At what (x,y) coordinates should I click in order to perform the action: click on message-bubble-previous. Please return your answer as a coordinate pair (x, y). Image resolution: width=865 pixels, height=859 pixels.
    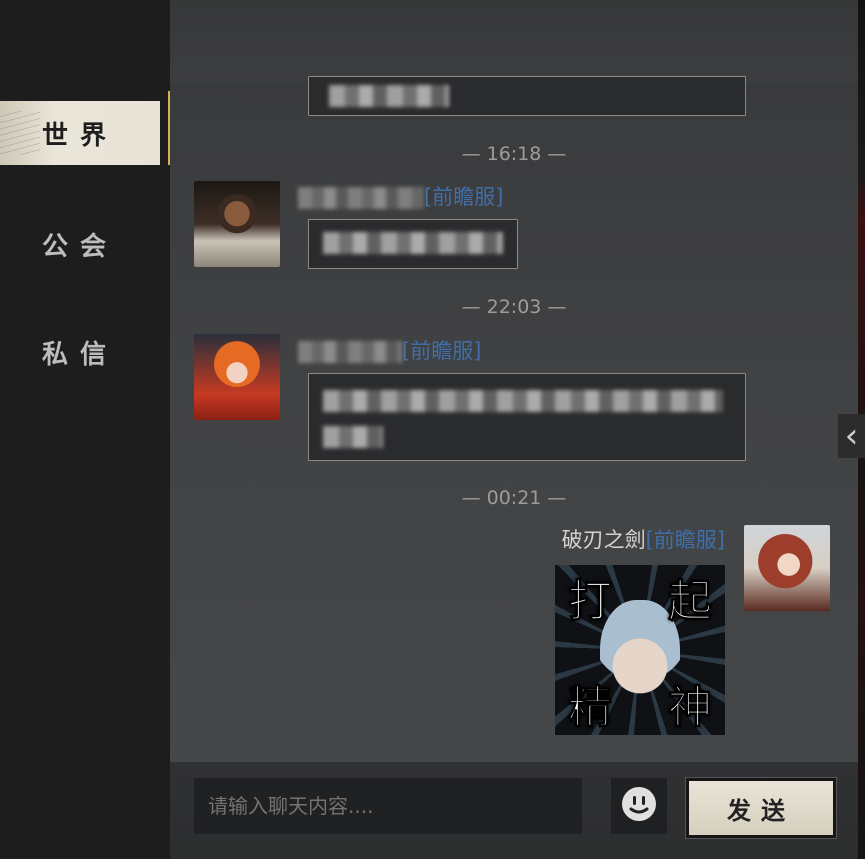
    Looking at the image, I should click on (527, 96).